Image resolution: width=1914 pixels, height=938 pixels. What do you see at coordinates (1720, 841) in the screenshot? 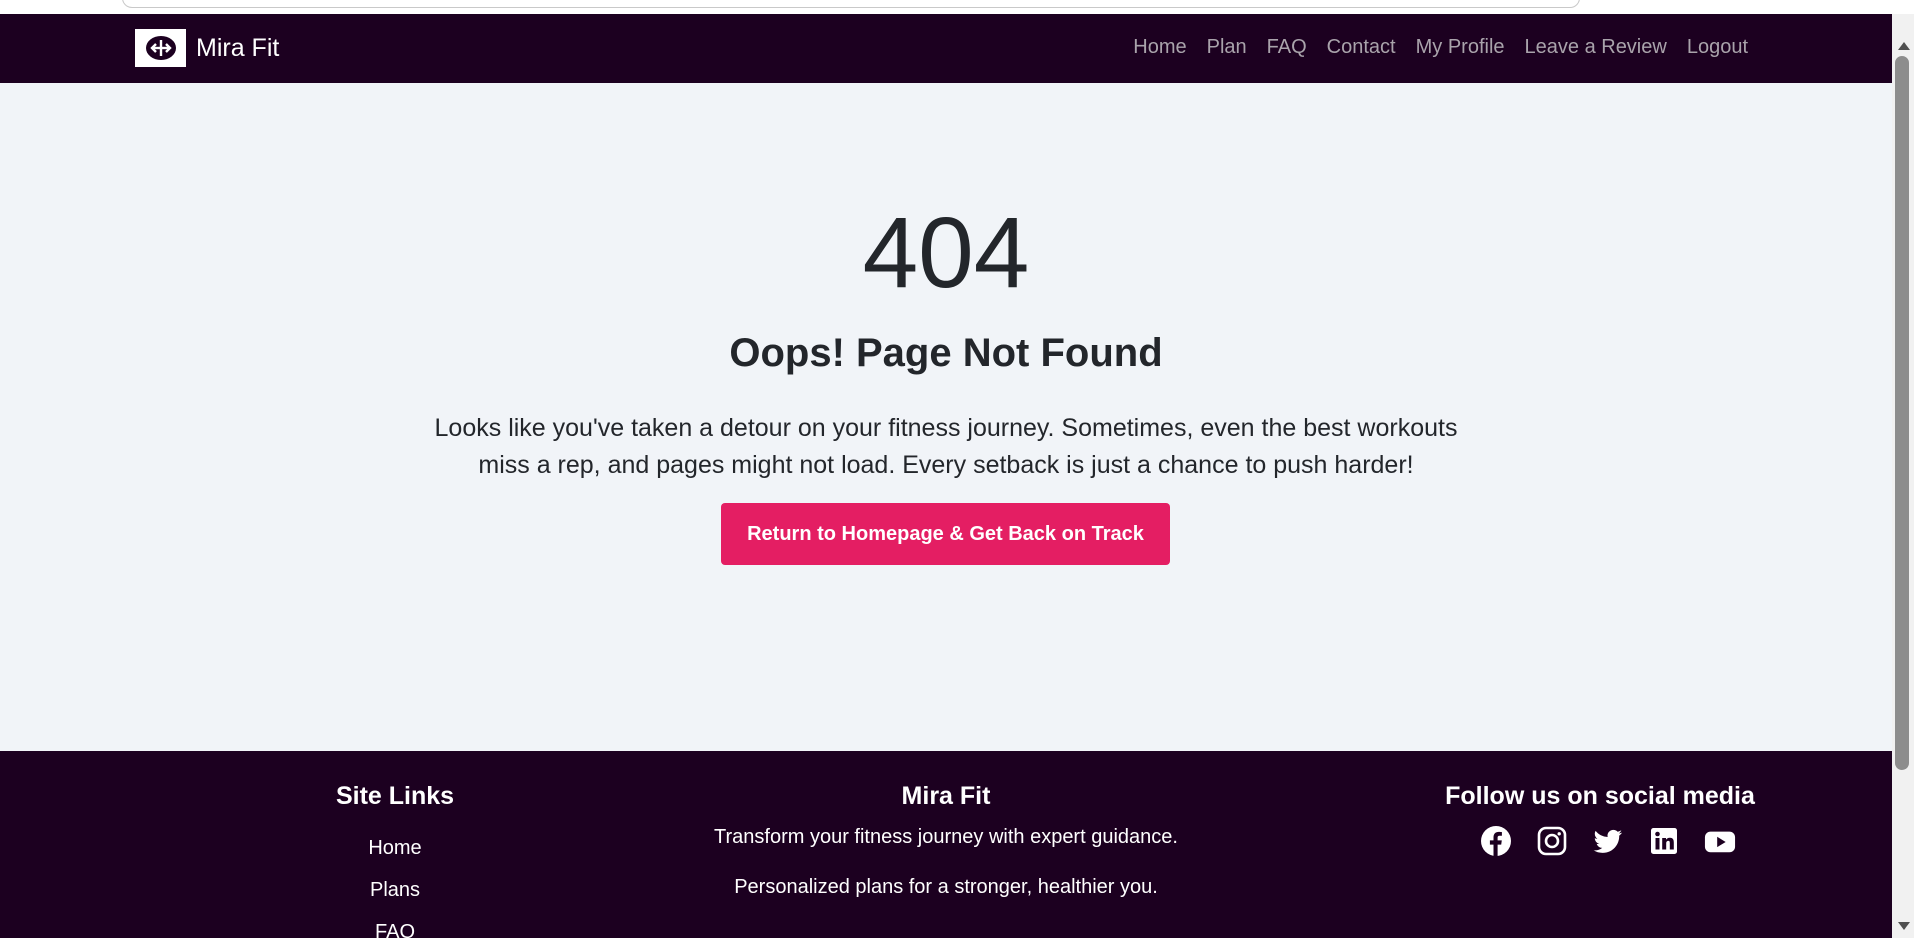
I see `youtube-icon` at bounding box center [1720, 841].